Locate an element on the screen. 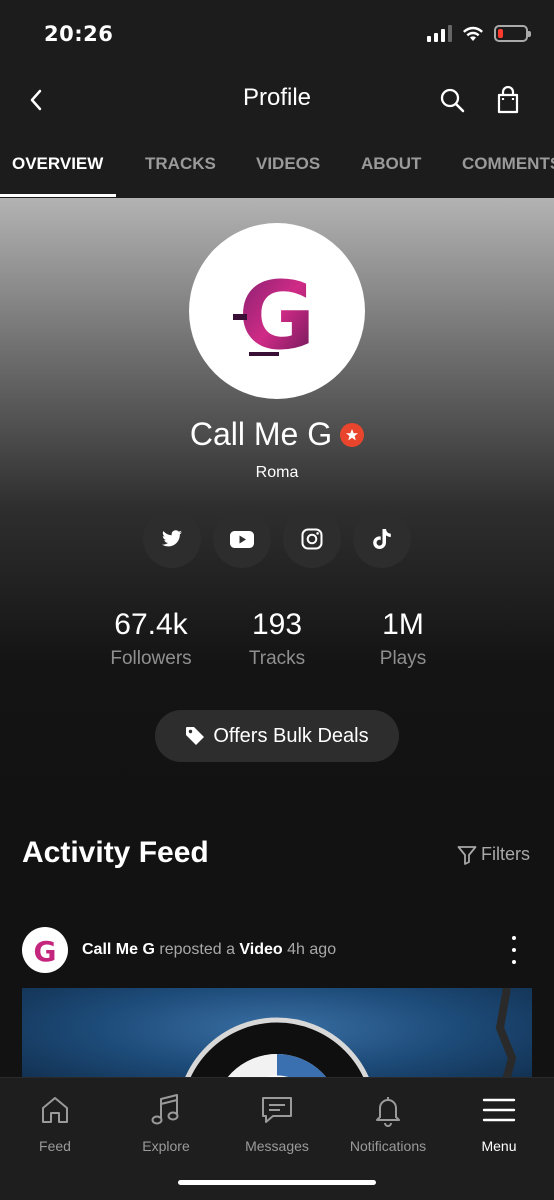 The height and width of the screenshot is (1200, 554). stat-value: 193 is located at coordinates (277, 624).